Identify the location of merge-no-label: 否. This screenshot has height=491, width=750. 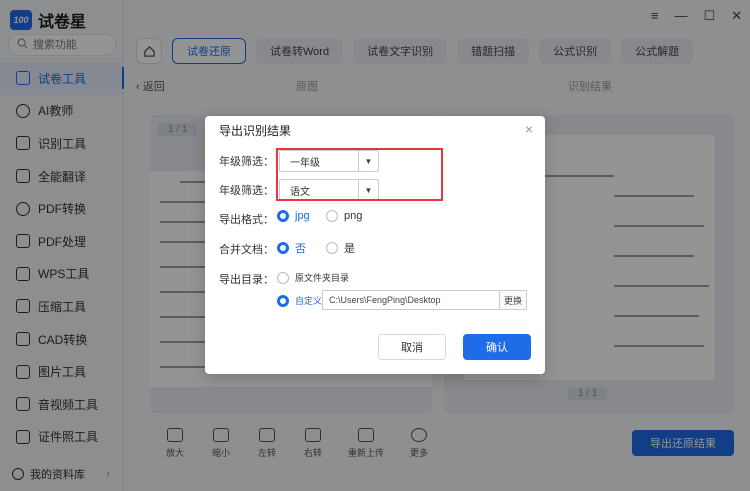
(300, 249).